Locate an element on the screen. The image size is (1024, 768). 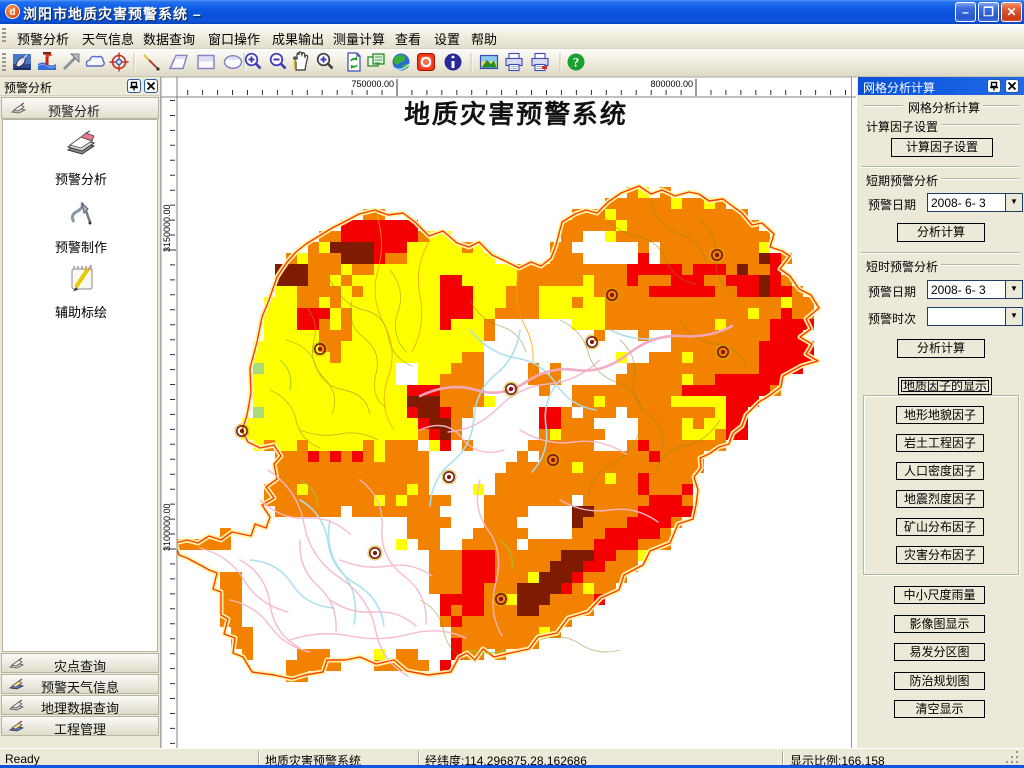
svg-text: 3150000.00 is located at coordinates (167, 228).